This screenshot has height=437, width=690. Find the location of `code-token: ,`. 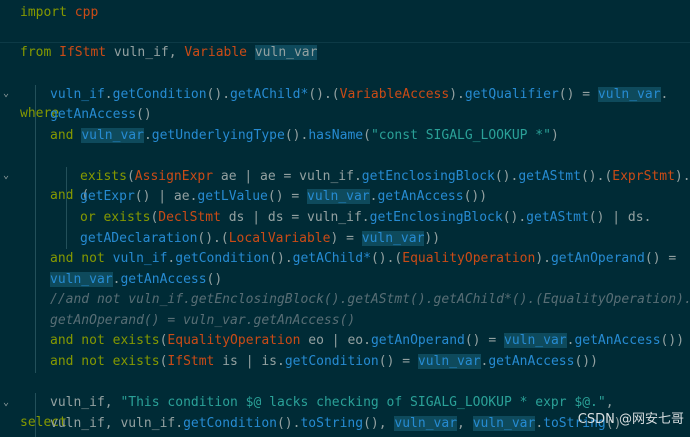

code-token: , is located at coordinates (465, 423).